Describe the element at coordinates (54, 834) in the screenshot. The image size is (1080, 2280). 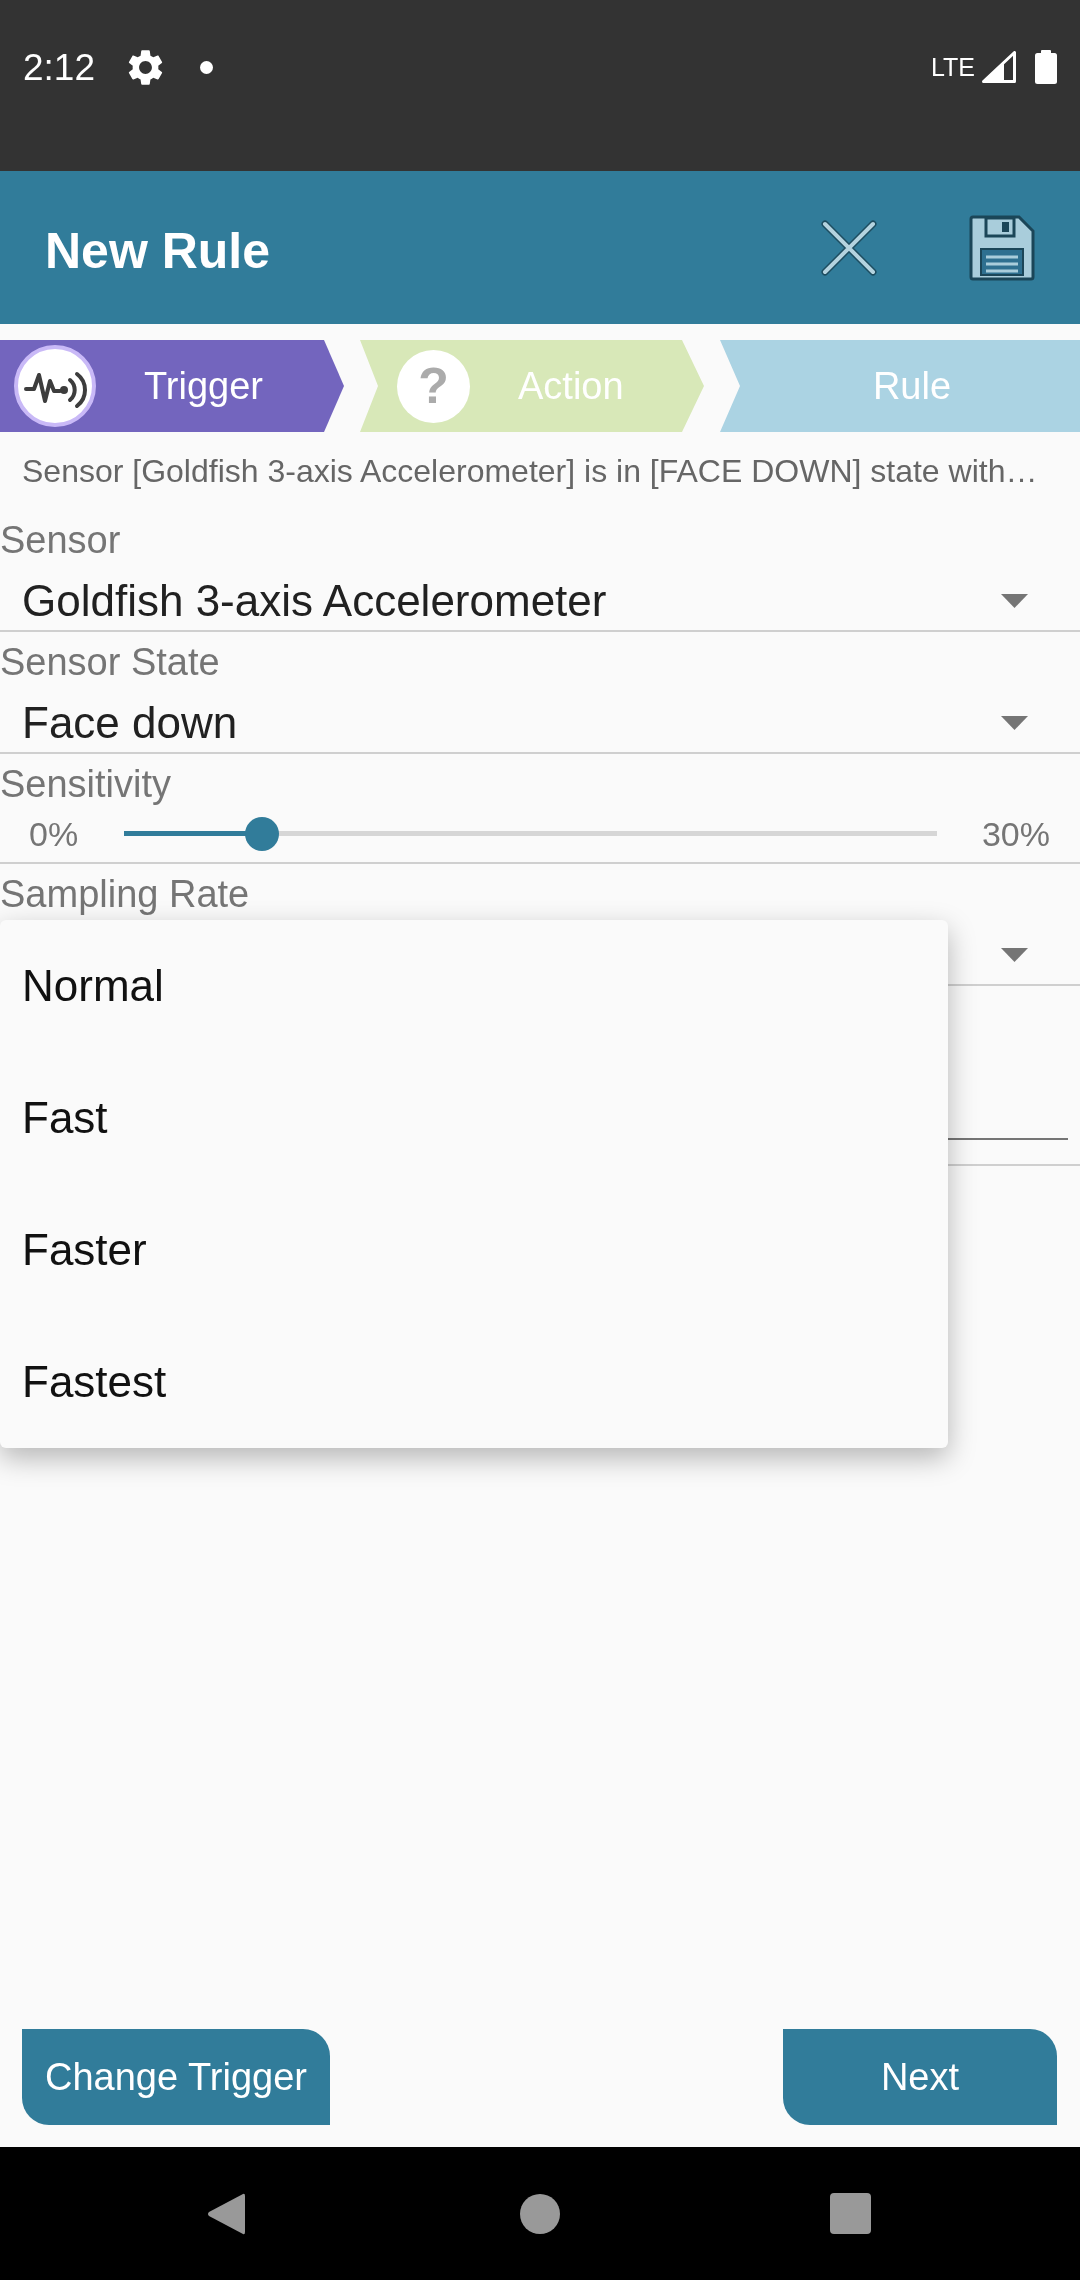
I see `slider-min-label: 0%` at that location.